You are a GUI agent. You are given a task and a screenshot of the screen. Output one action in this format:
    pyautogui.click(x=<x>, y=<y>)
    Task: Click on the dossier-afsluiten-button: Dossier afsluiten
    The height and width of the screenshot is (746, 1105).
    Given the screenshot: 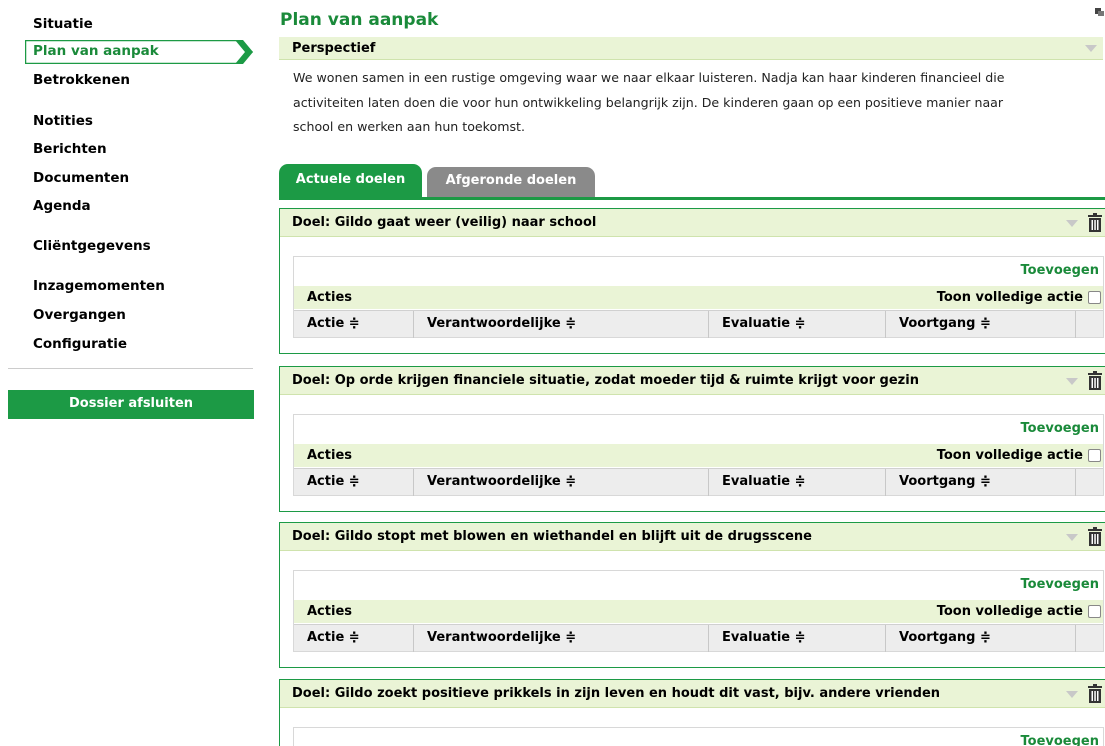 What is the action you would take?
    pyautogui.click(x=131, y=404)
    